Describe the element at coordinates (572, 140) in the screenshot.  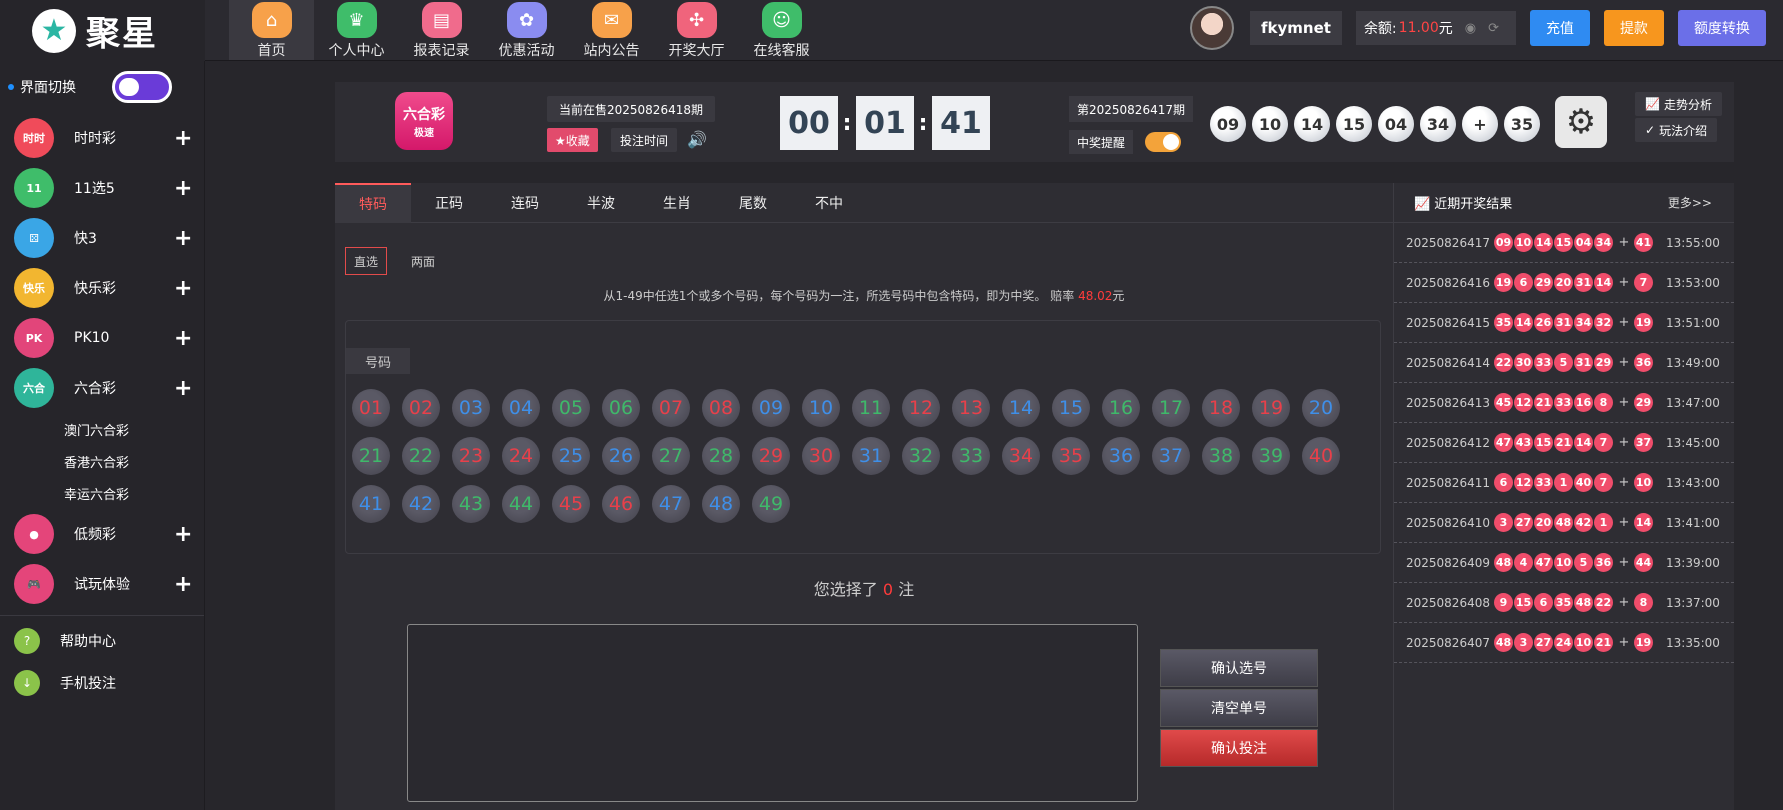
I see `favorite-button: ★收藏` at that location.